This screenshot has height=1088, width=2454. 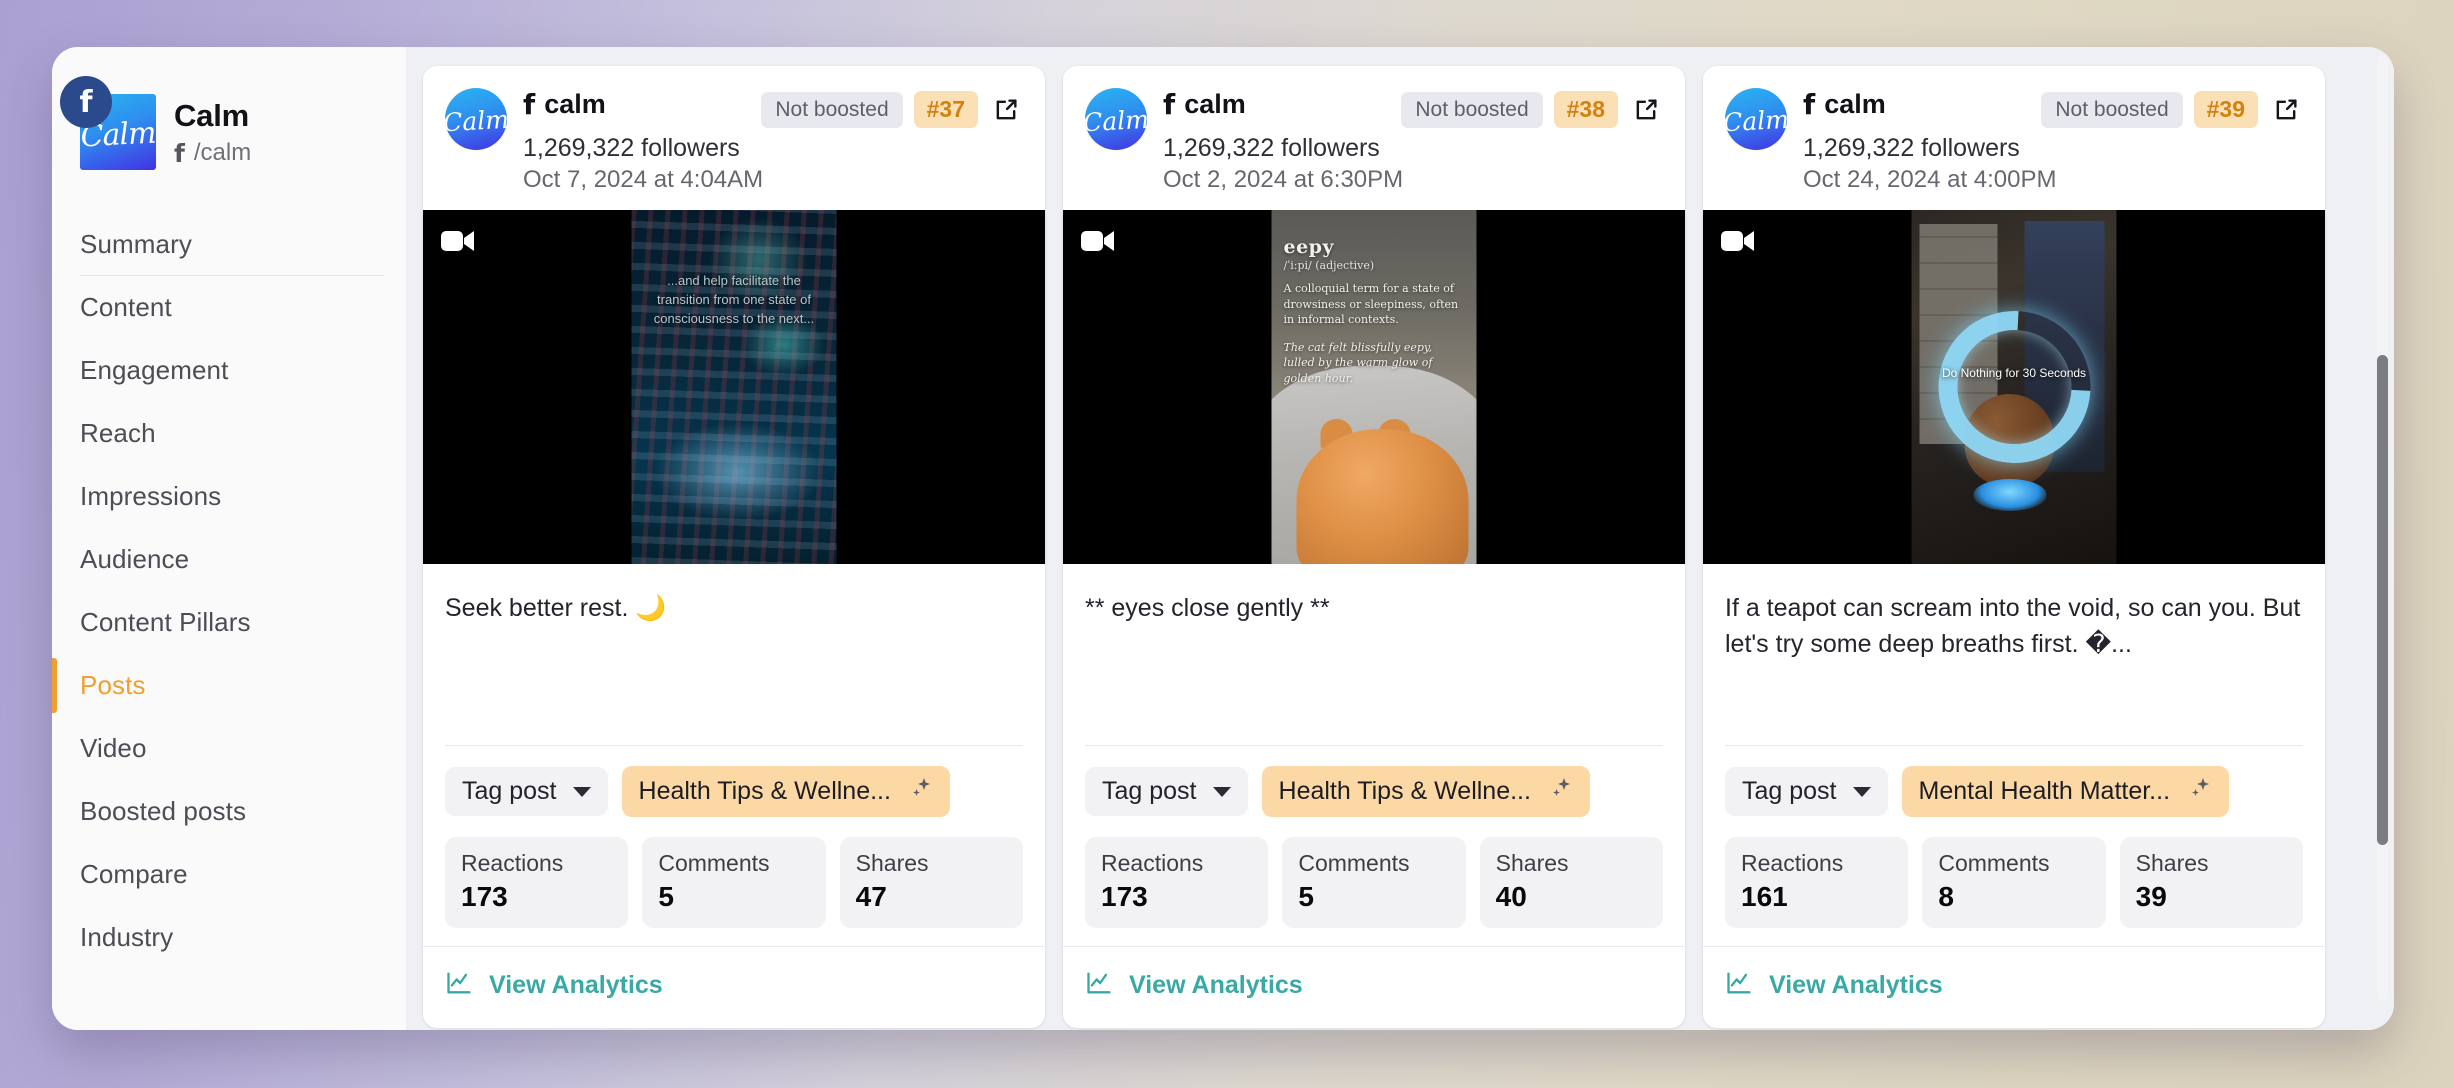 I want to click on sidebar-item-boosted-posts: Boosted posts, so click(x=229, y=811).